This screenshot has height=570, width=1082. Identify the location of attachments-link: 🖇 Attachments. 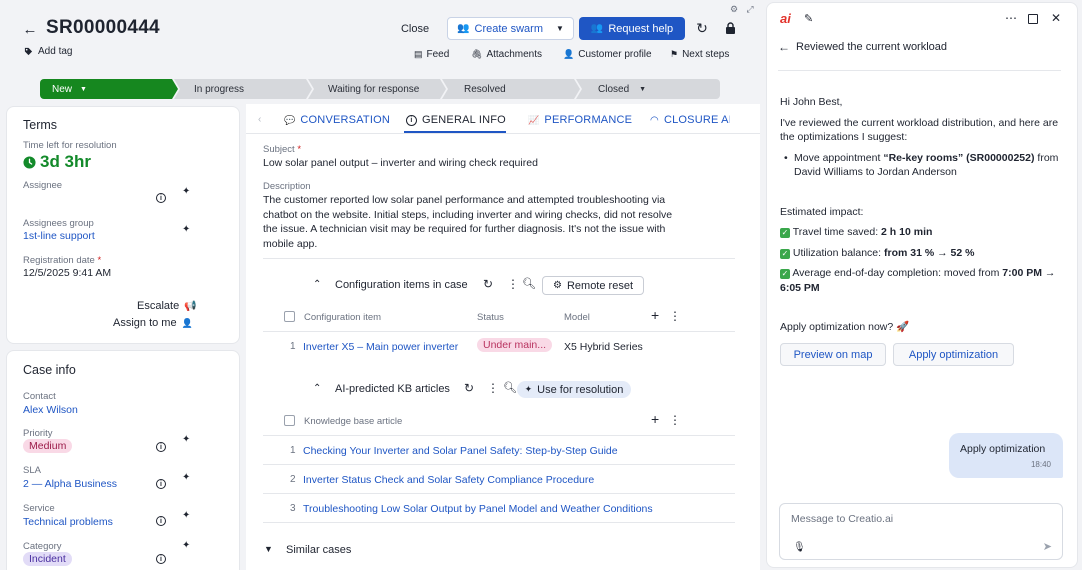
(506, 54).